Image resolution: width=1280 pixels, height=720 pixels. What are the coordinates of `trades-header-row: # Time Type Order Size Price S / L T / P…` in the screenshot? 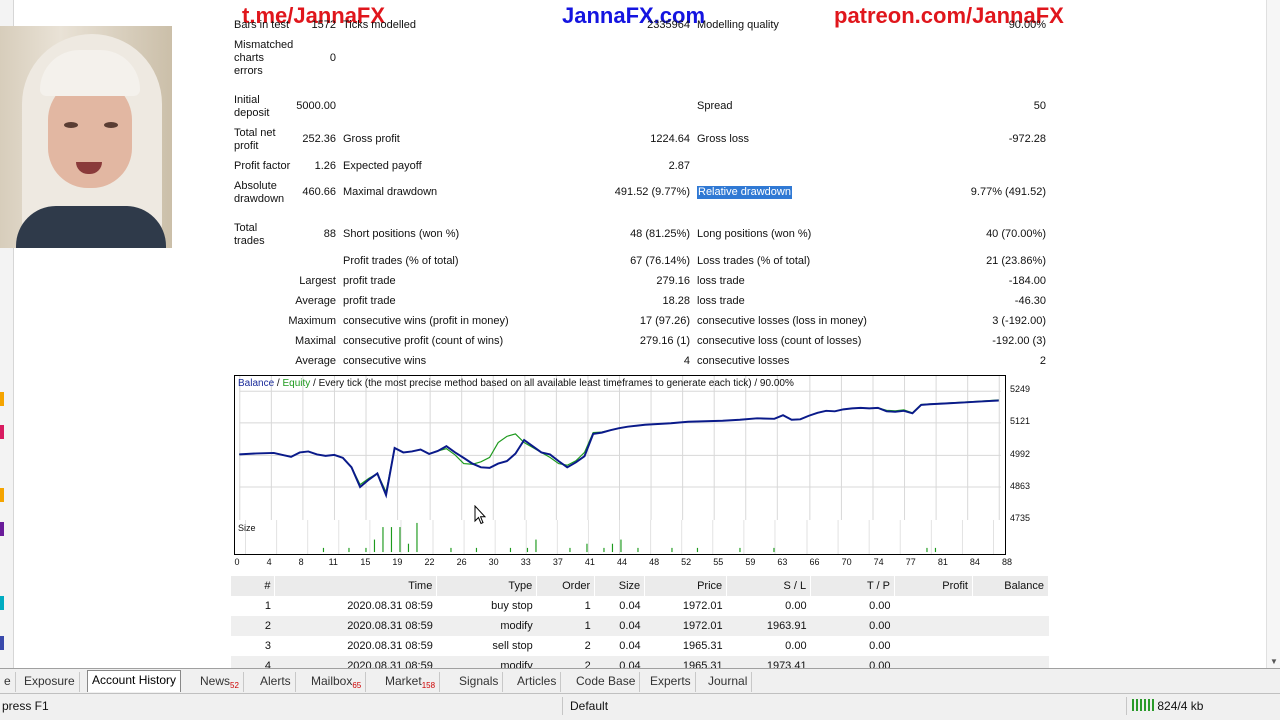 It's located at (640, 586).